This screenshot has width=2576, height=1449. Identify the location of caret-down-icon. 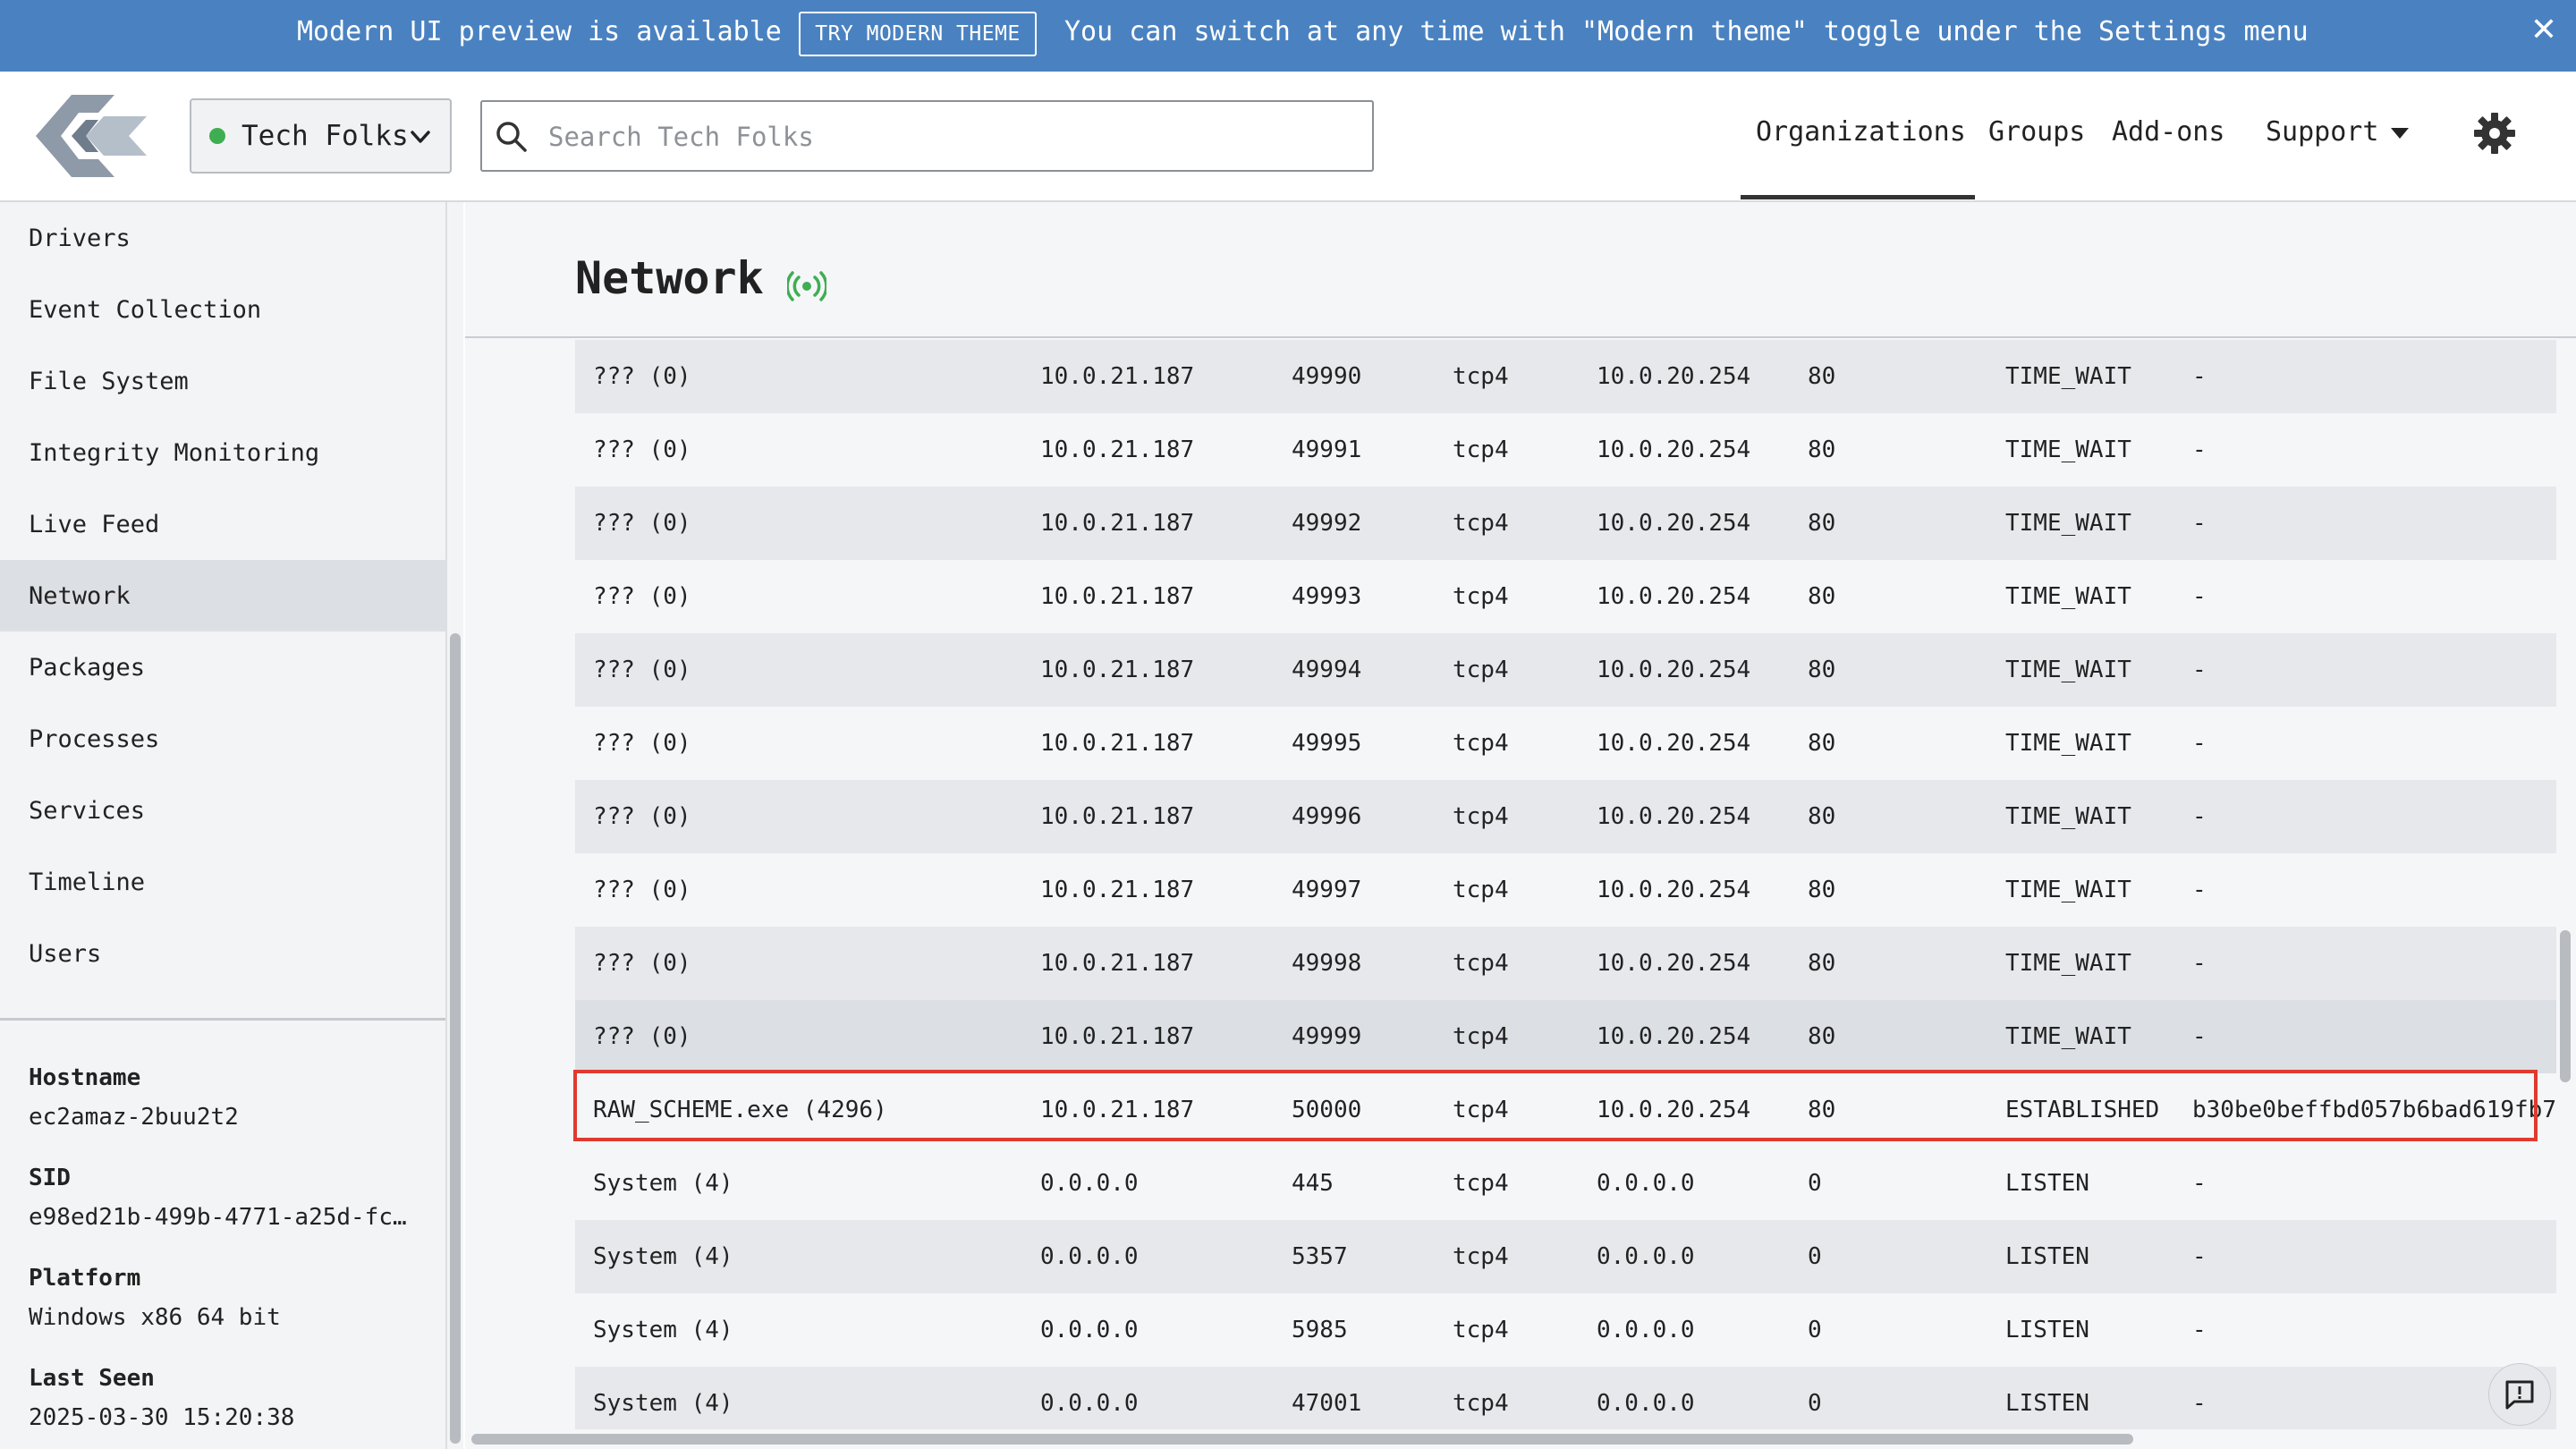
(2400, 133).